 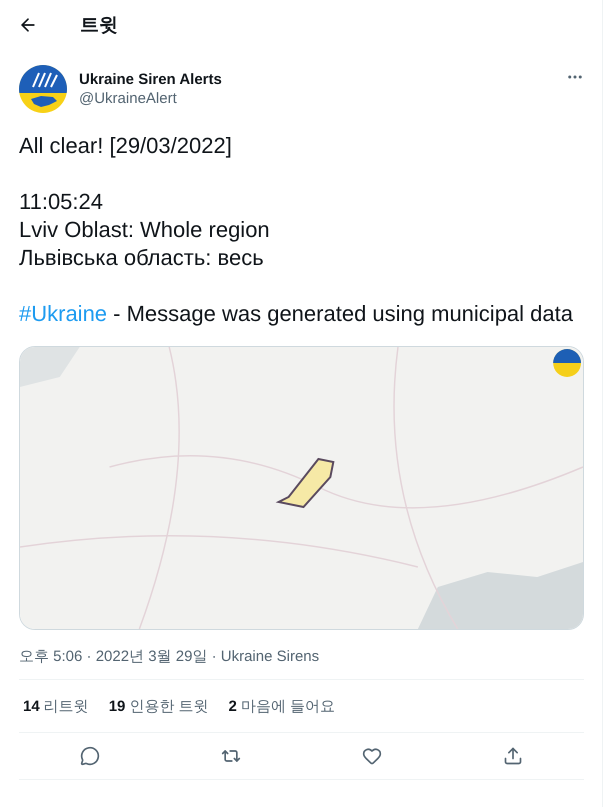 I want to click on tweet-text: 11:05:24 Lviv Oblast: Whole region Львівська область: весь, so click(x=145, y=230).